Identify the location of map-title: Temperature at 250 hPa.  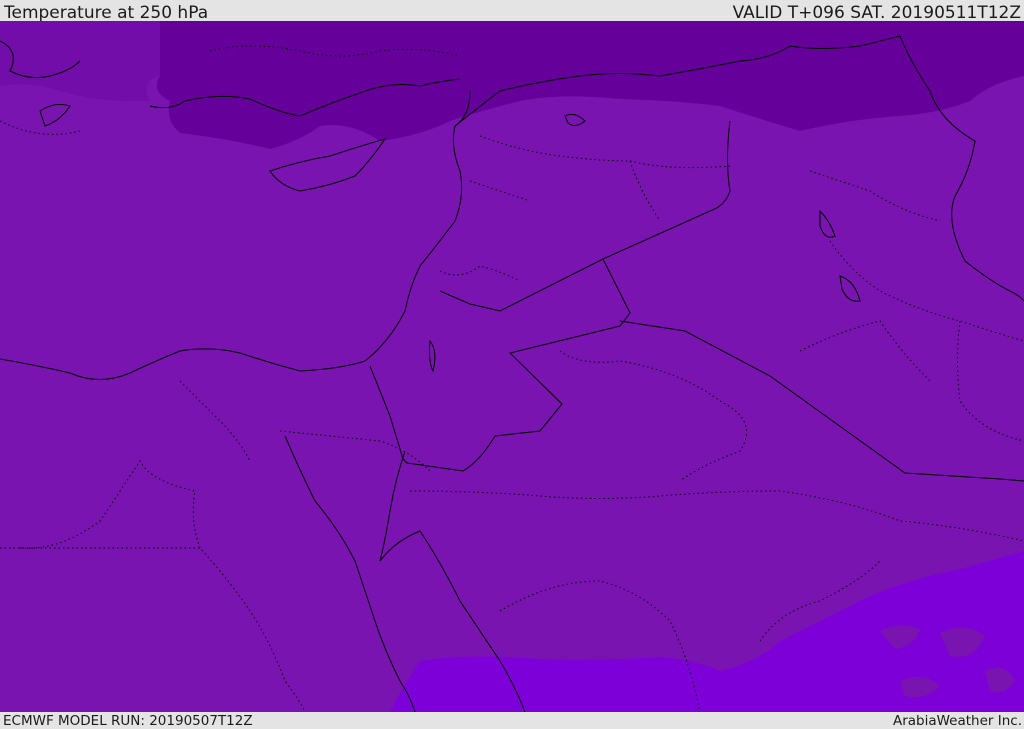
(106, 13).